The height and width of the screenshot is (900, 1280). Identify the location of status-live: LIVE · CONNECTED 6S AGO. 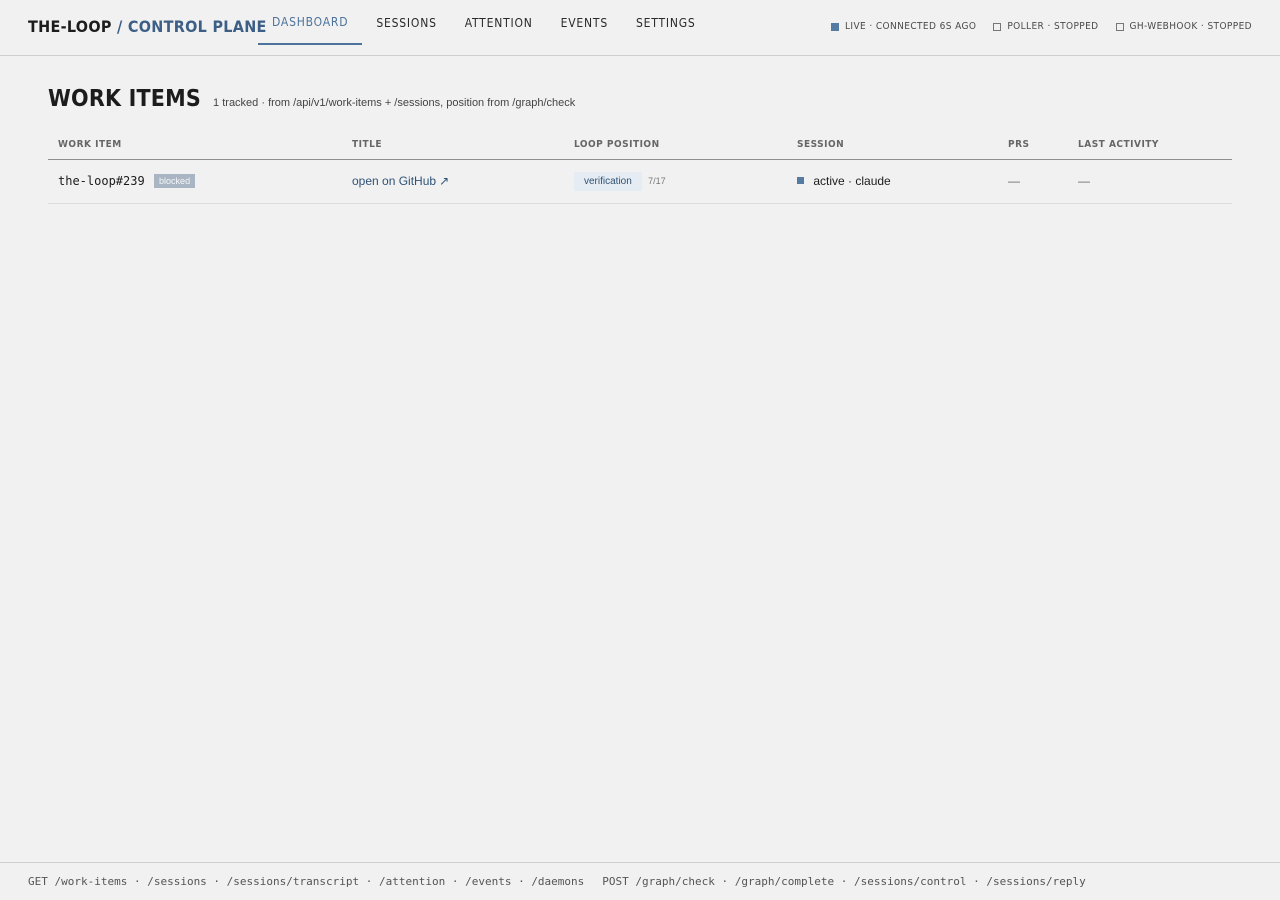
(903, 26).